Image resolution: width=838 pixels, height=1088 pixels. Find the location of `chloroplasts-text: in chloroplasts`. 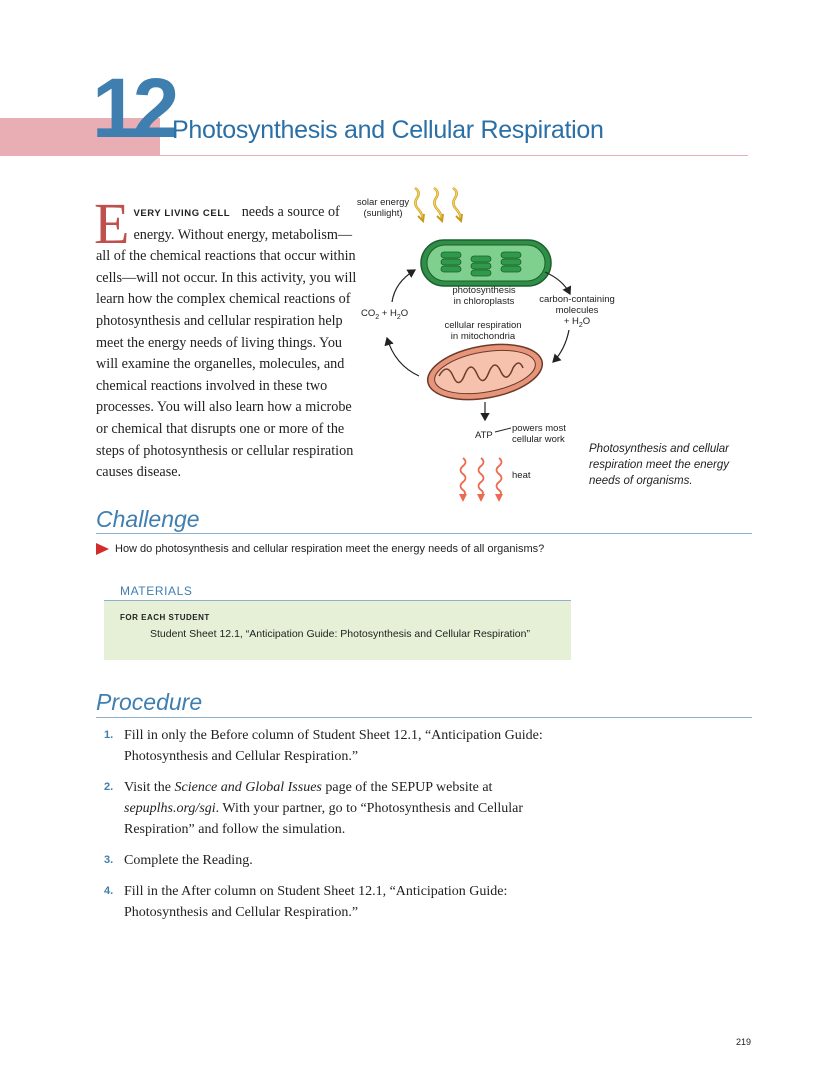

chloroplasts-text: in chloroplasts is located at coordinates (484, 301).